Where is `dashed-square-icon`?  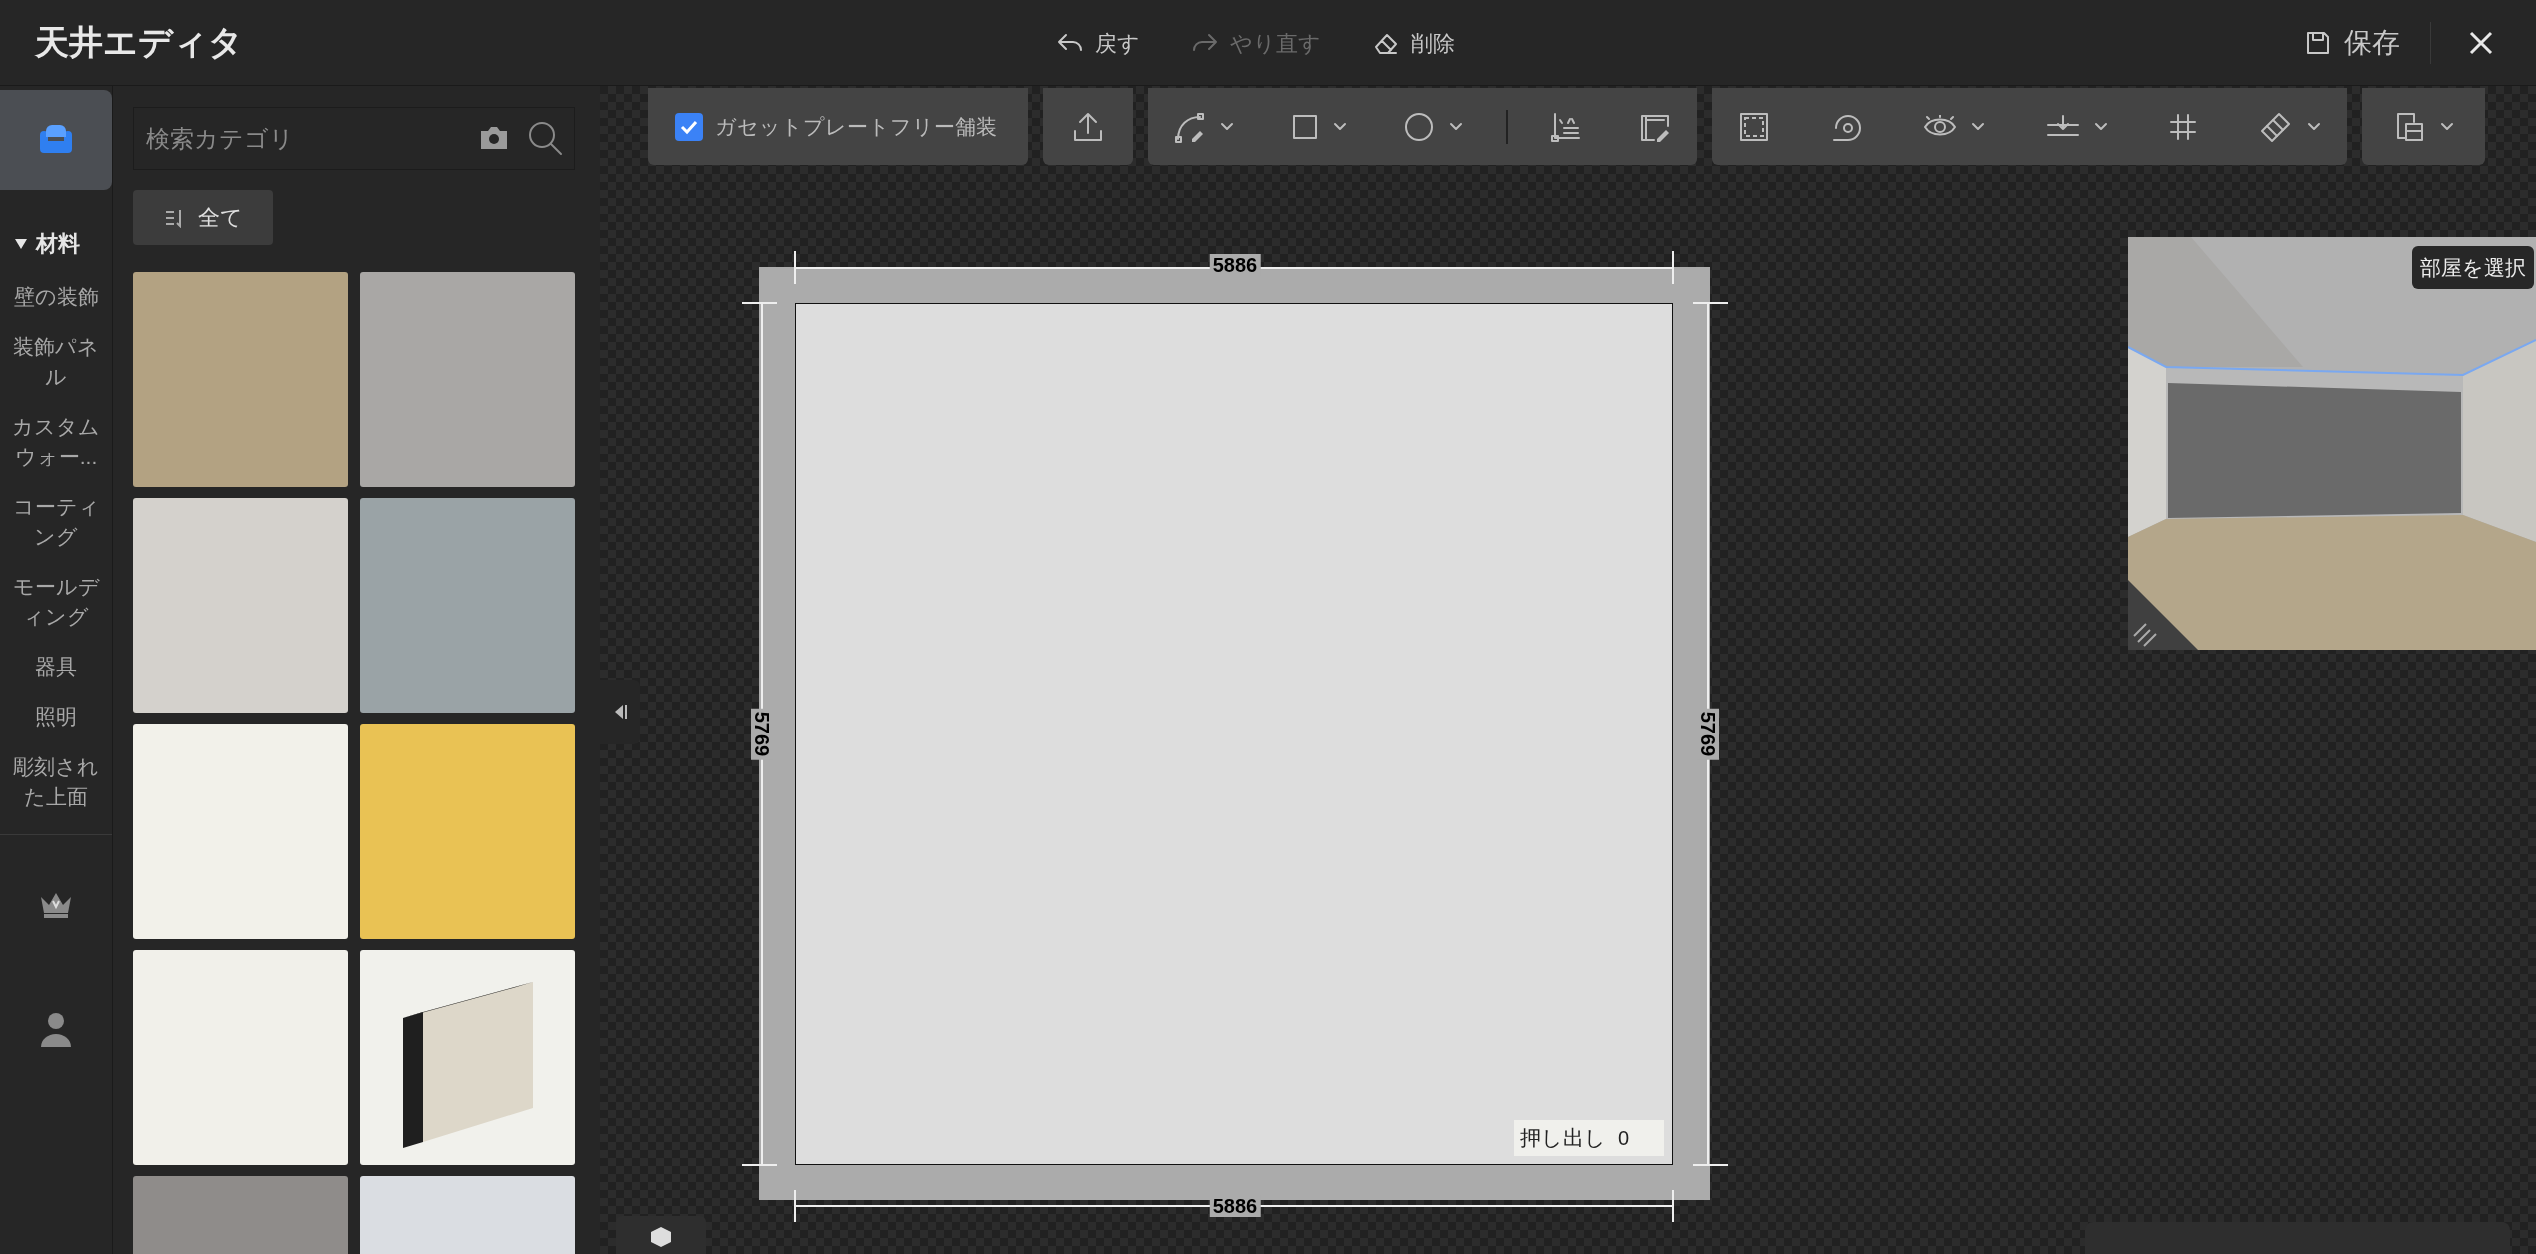 dashed-square-icon is located at coordinates (1754, 126).